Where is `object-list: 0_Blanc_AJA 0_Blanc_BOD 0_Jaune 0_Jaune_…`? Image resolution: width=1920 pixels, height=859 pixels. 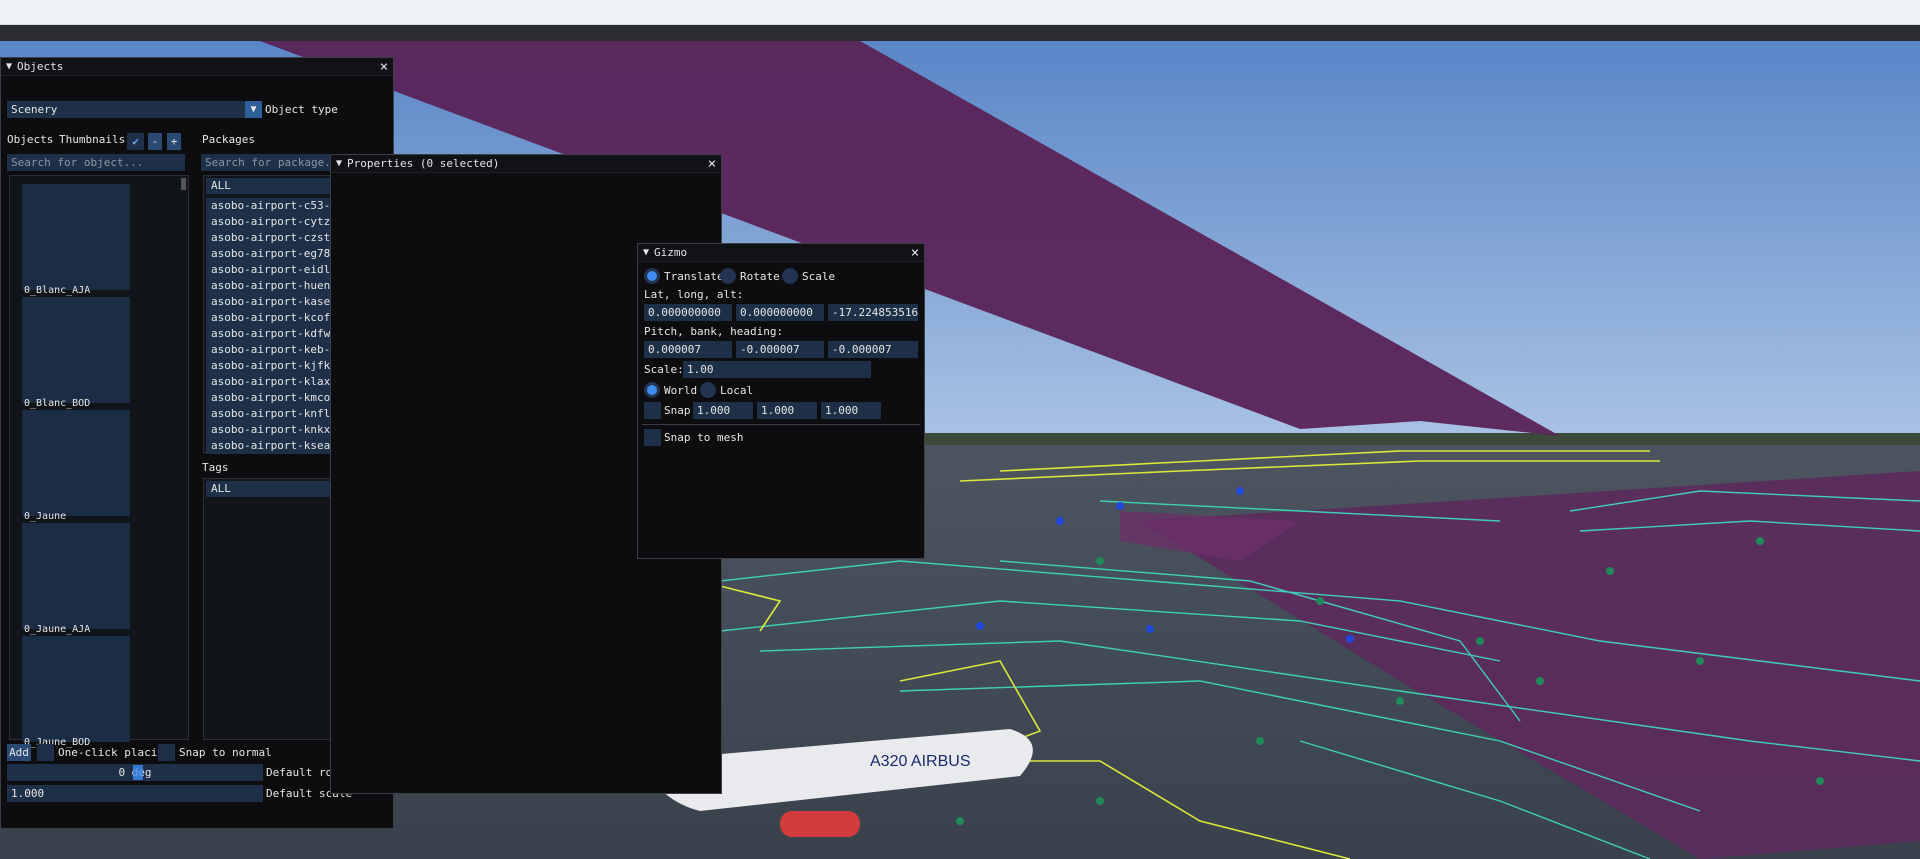
object-list: 0_Blanc_AJA 0_Blanc_BOD 0_Jaune 0_Jaune_… is located at coordinates (99, 461).